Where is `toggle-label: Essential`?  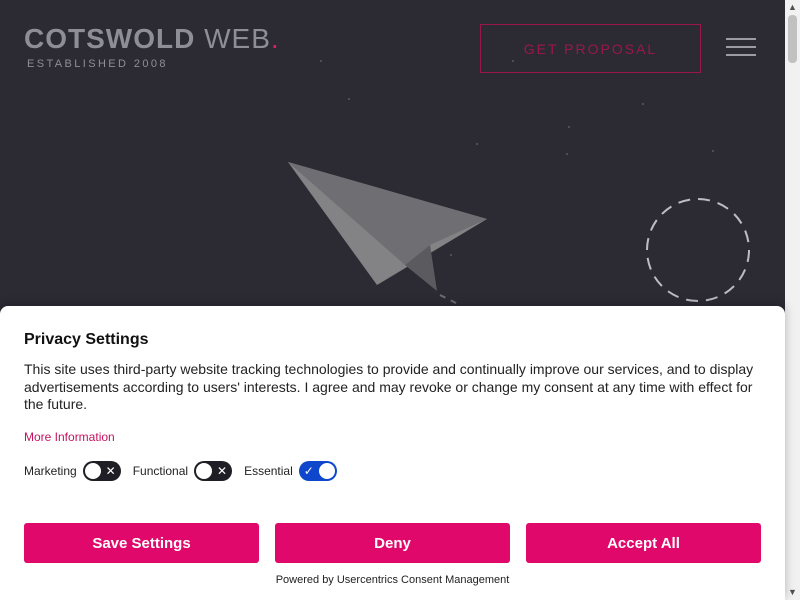 toggle-label: Essential is located at coordinates (268, 471).